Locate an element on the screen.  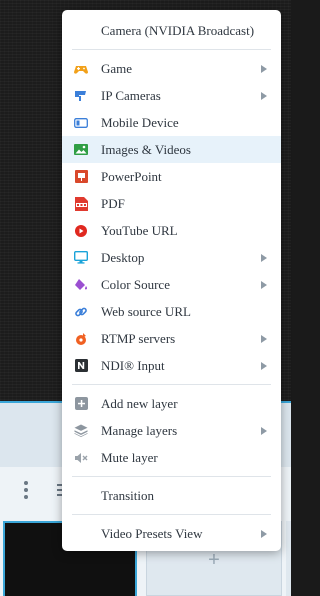
ip-camera-icon is located at coordinates (81, 96).